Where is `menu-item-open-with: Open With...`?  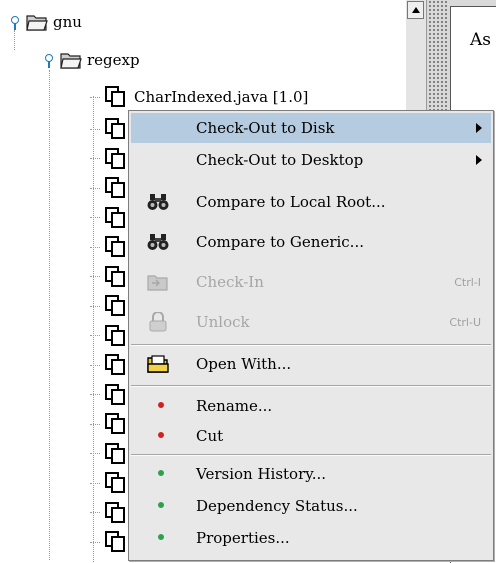
menu-item-open-with: Open With... is located at coordinates (311, 364).